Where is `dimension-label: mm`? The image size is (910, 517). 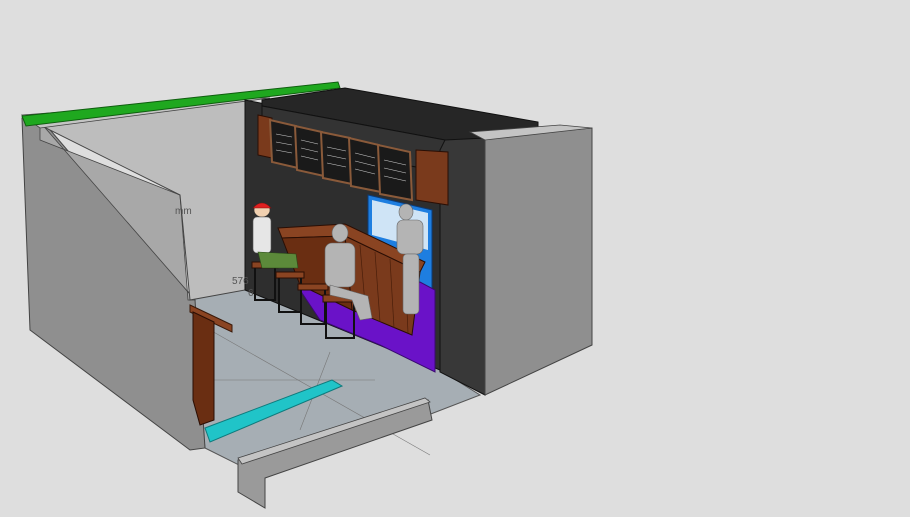 dimension-label: mm is located at coordinates (183, 211).